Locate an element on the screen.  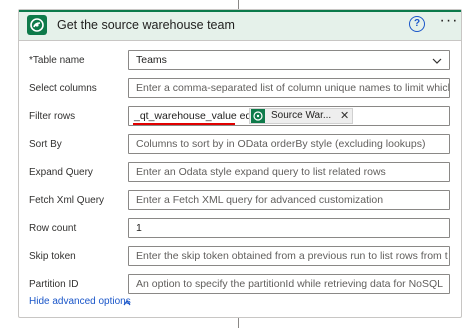
field-label-text: Table name is located at coordinates (58, 60).